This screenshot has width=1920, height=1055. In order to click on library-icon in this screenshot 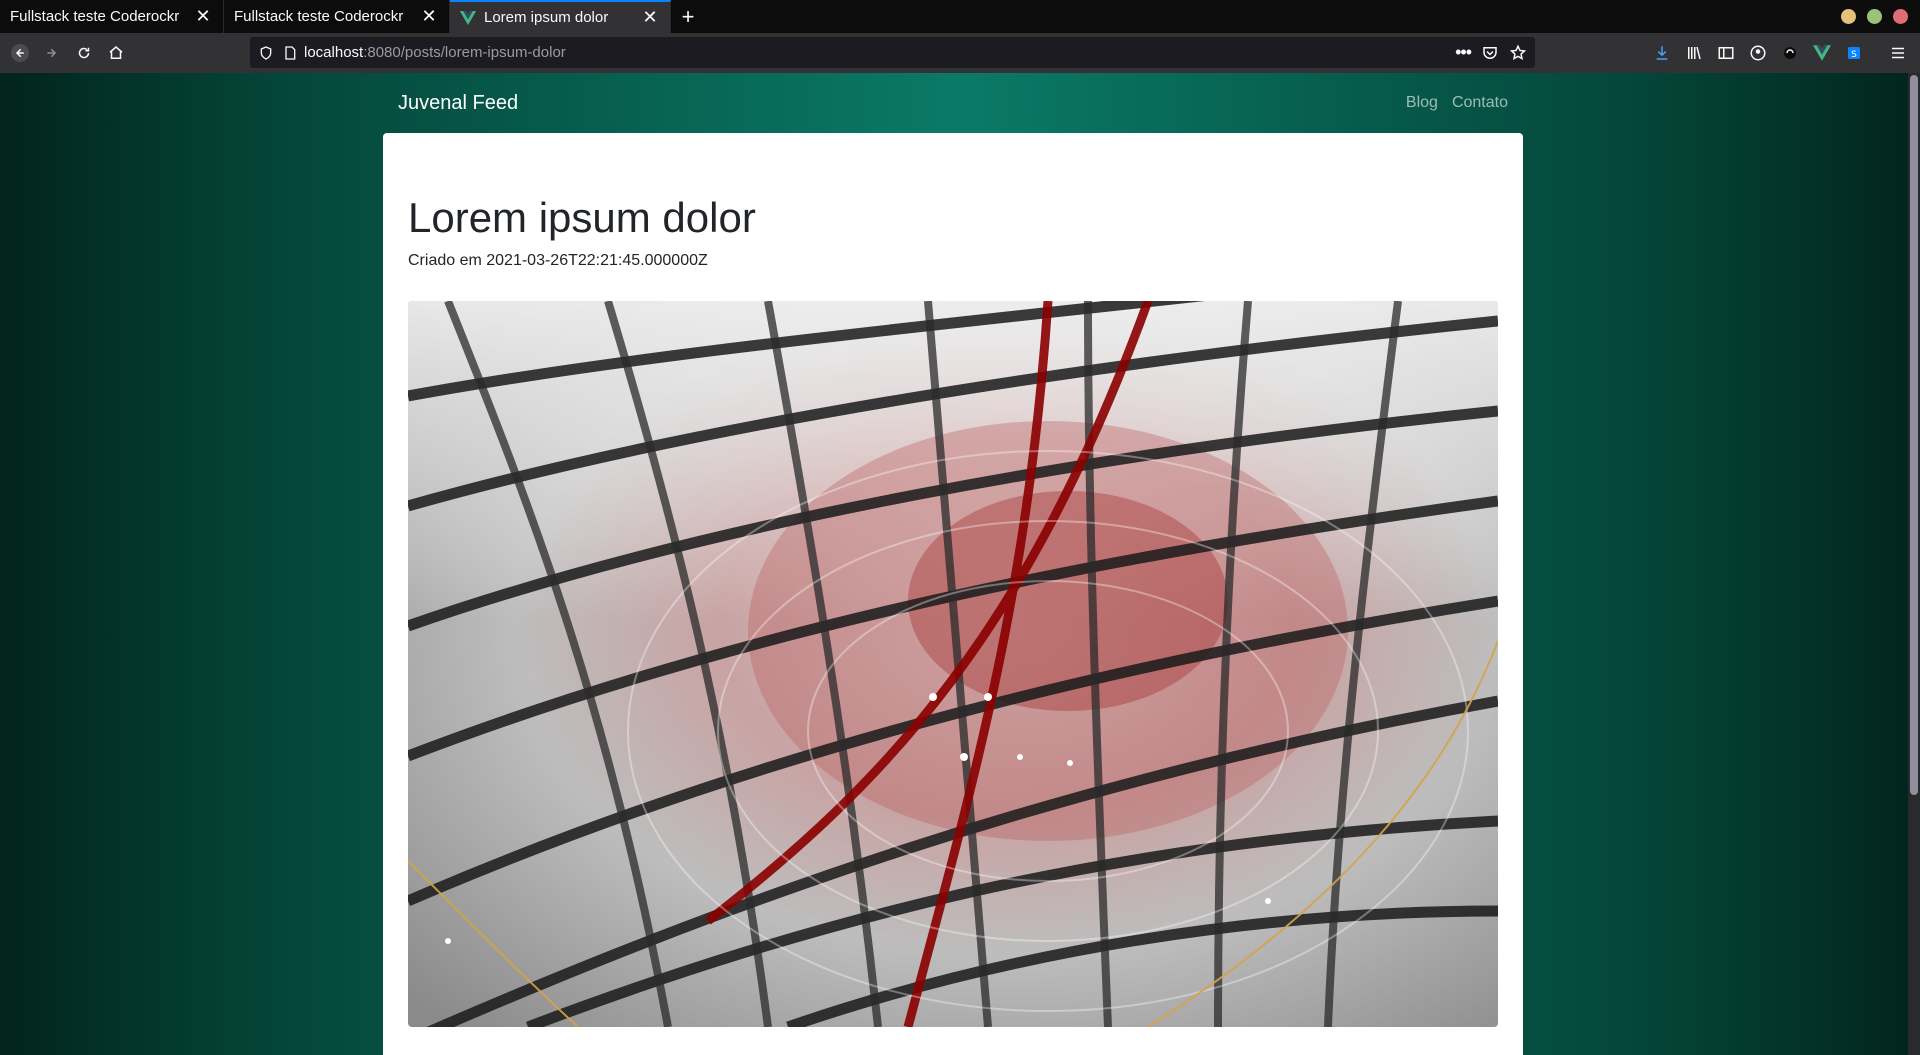, I will do `click(1694, 53)`.